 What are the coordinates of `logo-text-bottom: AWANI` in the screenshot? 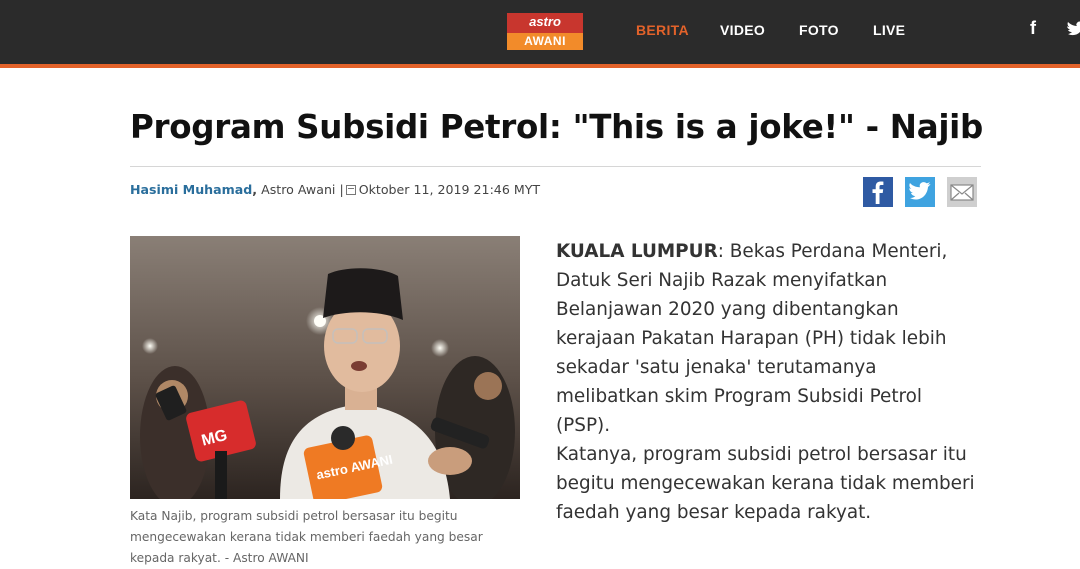 It's located at (545, 41).